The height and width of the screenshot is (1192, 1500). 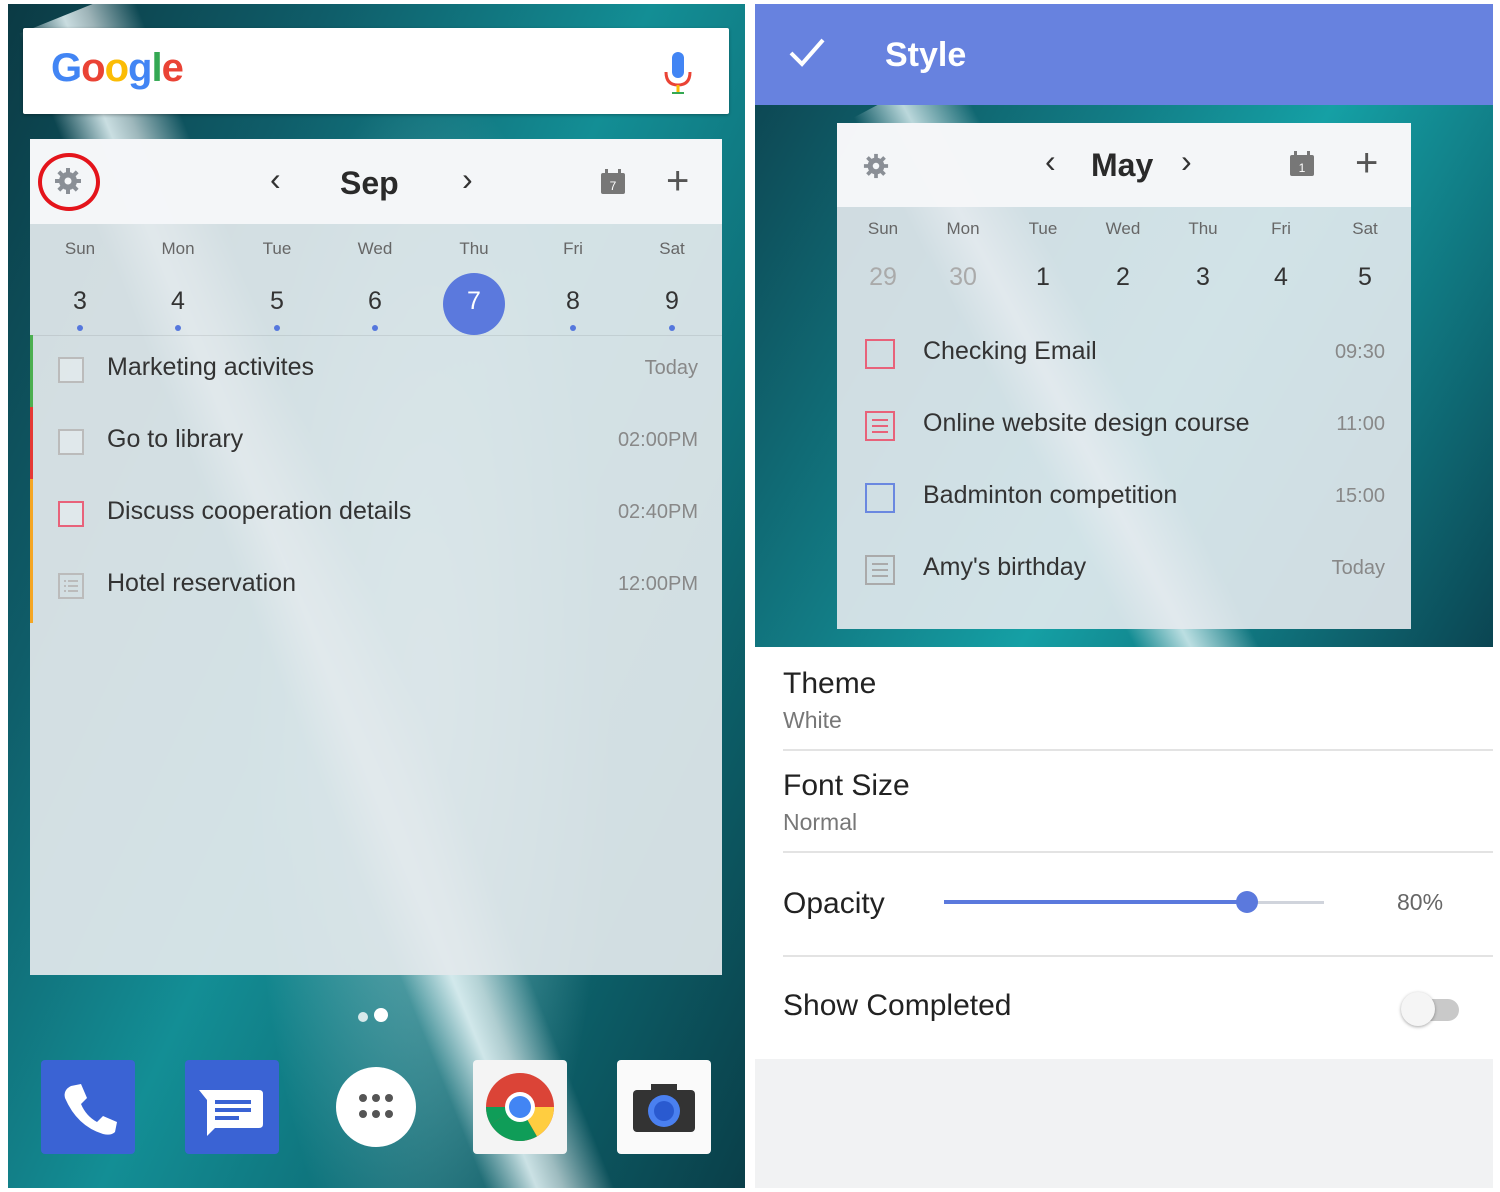 What do you see at coordinates (678, 73) in the screenshot?
I see `mic-icon` at bounding box center [678, 73].